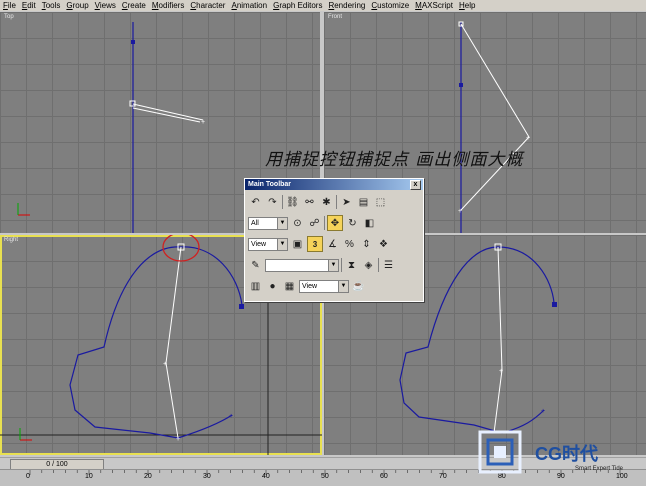 This screenshot has width=646, height=486. I want to click on render-scene-icon: ▦, so click(289, 286).